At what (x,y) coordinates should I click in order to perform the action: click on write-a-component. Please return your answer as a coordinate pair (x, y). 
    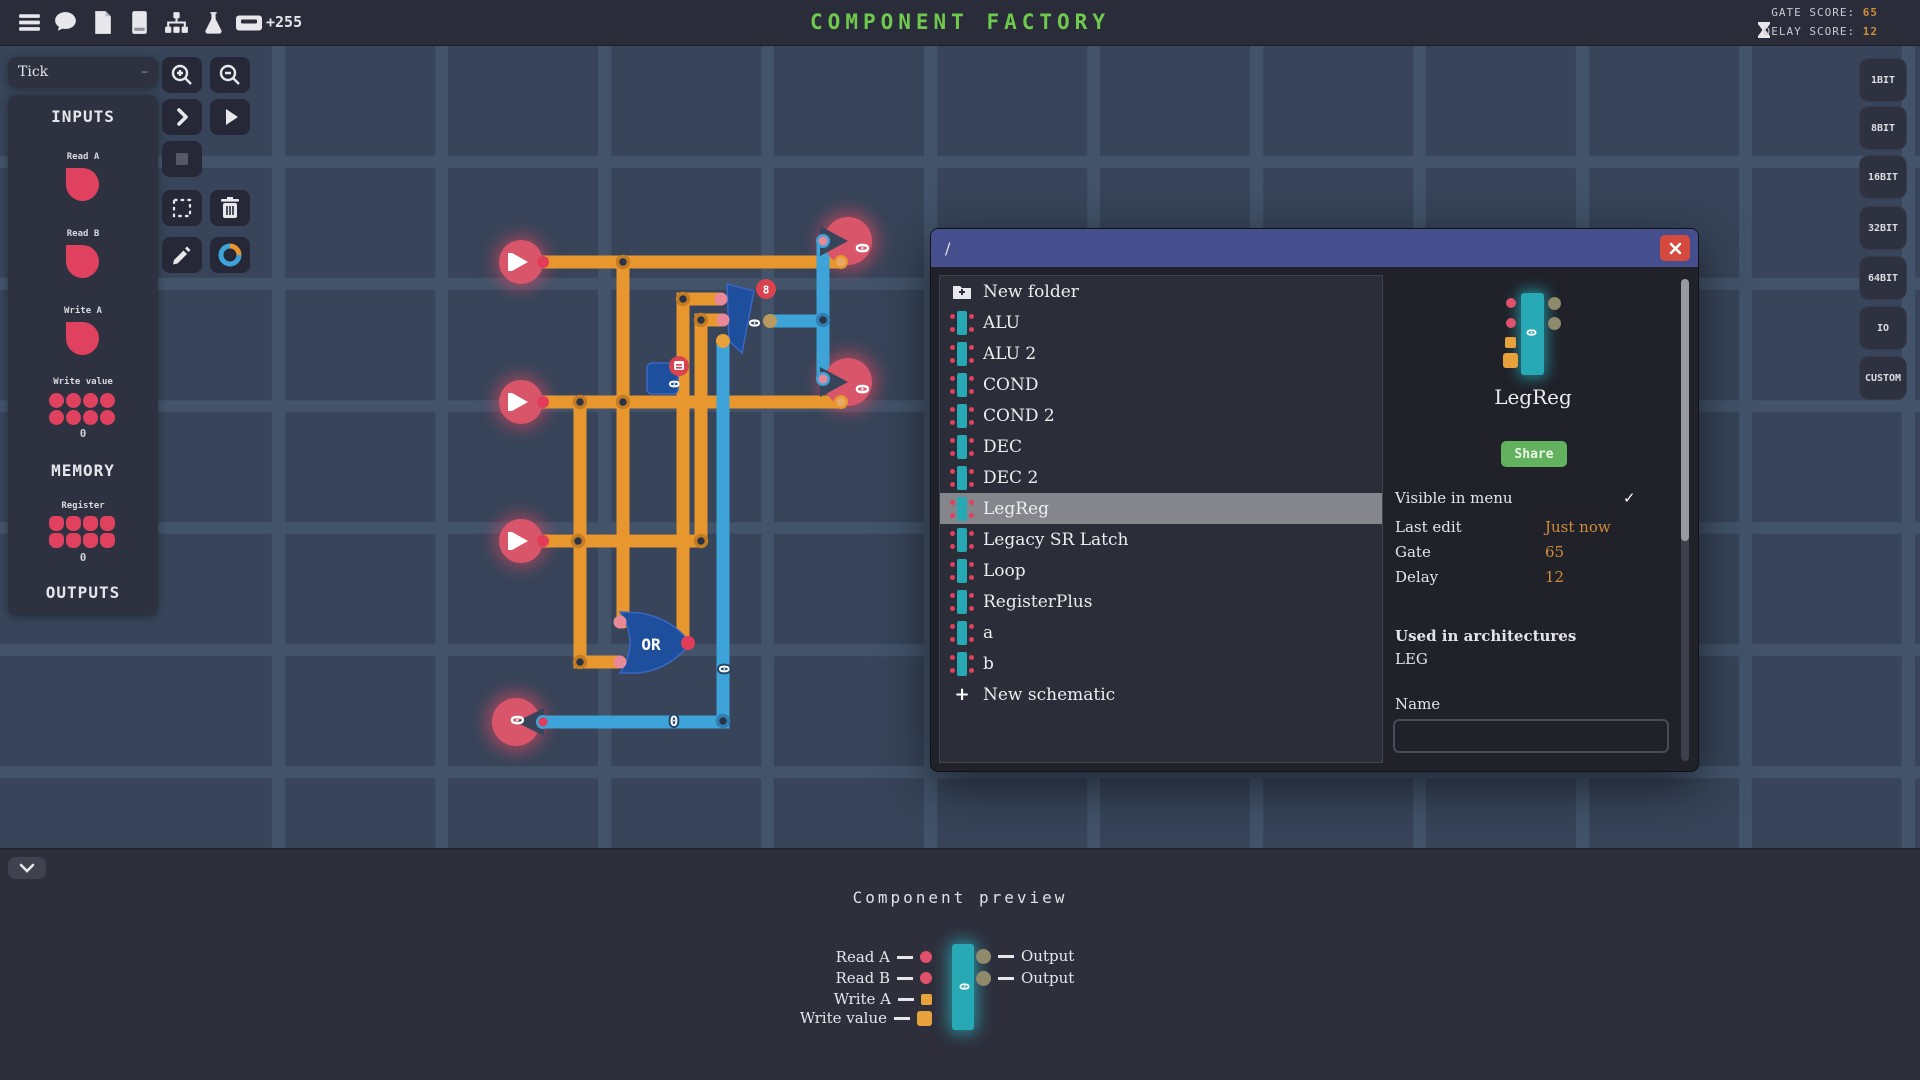
    Looking at the image, I should click on (82, 338).